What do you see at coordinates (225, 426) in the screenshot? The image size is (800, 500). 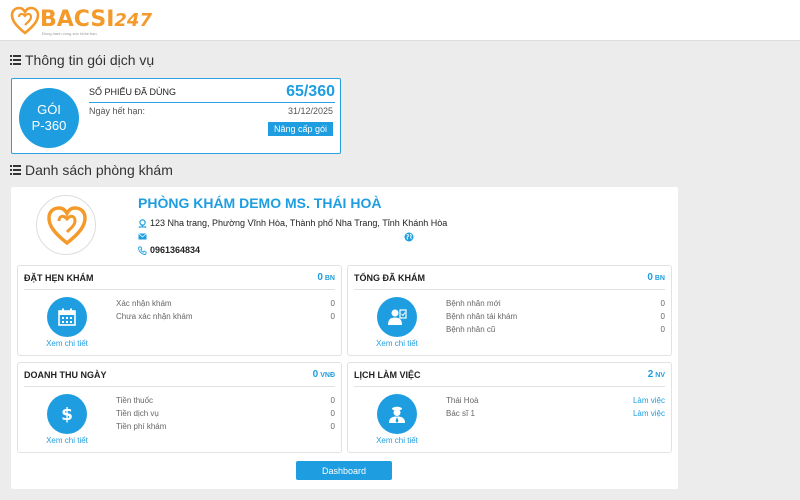 I see `list-item: Tiền phí khám 0` at bounding box center [225, 426].